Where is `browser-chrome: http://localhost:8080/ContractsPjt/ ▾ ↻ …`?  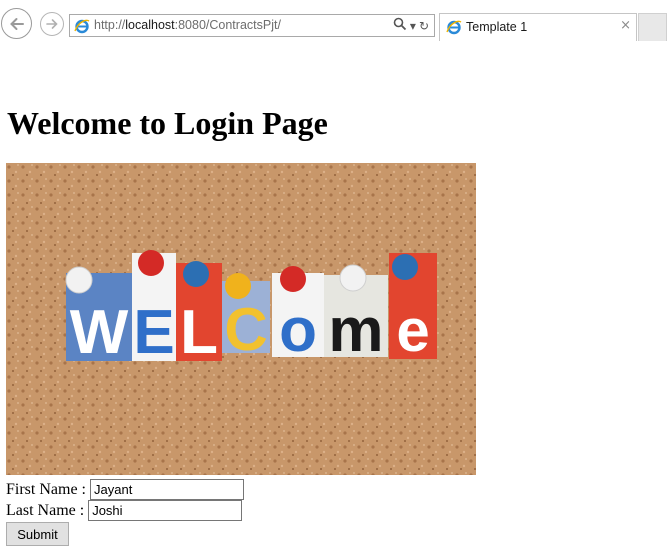
browser-chrome: http://localhost:8080/ContractsPjt/ ▾ ↻ … is located at coordinates (335, 21).